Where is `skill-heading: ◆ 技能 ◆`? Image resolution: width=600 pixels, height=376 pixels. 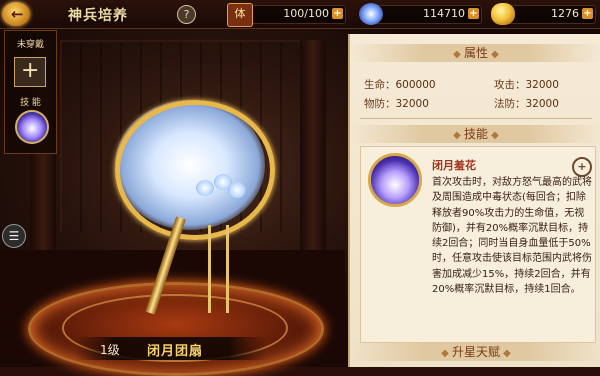
skill-heading: ◆ 技能 ◆ is located at coordinates (475, 134).